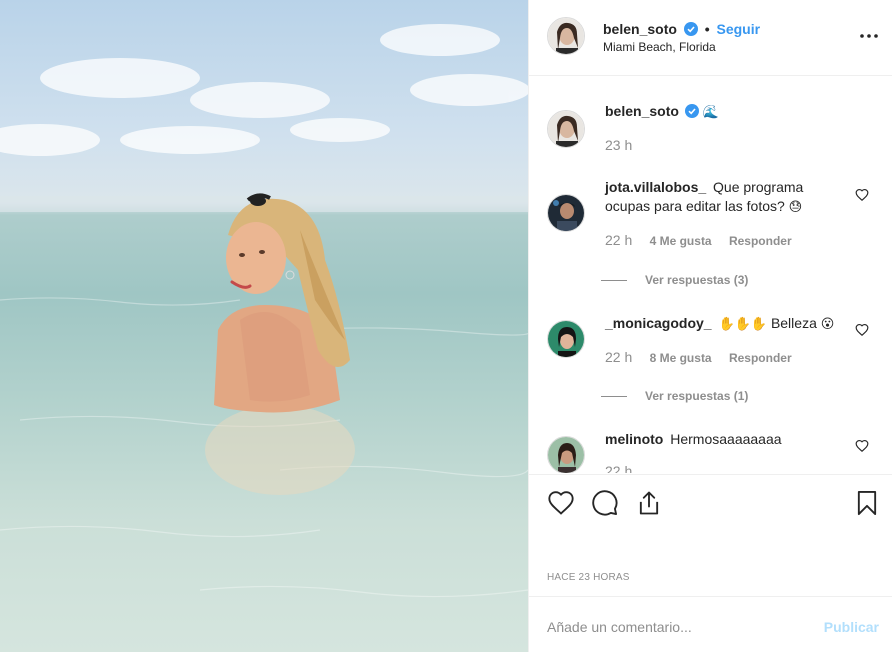 The image size is (892, 652). Describe the element at coordinates (566, 129) in the screenshot. I see `caption-author-avatar` at that location.